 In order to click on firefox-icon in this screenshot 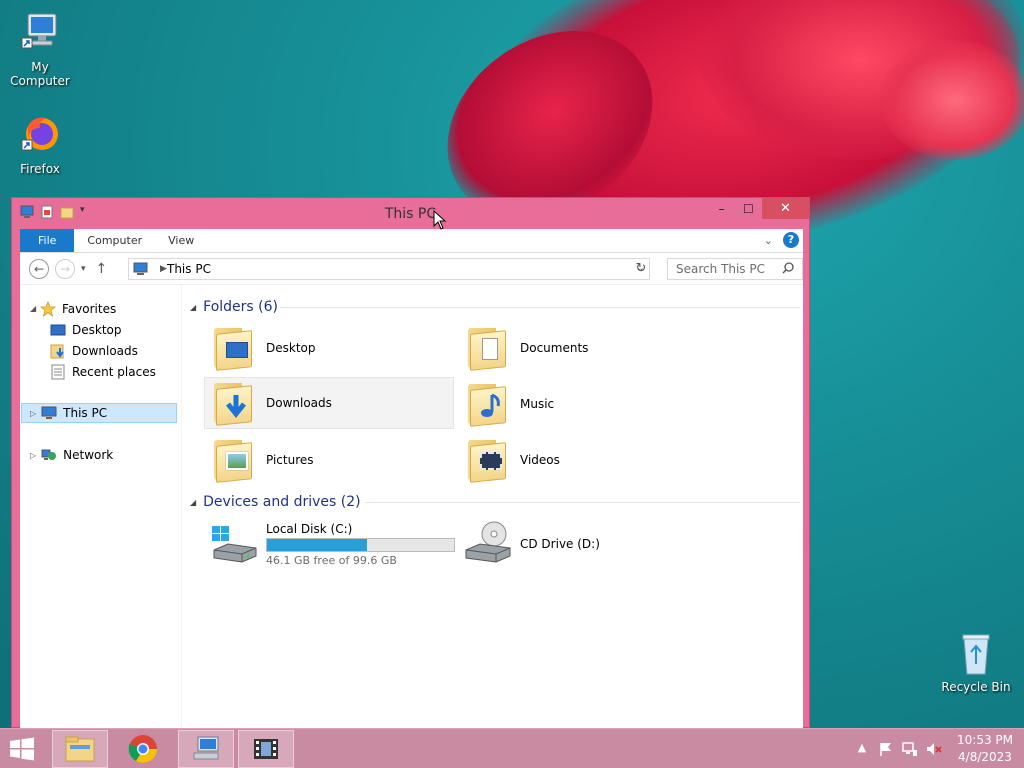, I will do `click(40, 136)`.